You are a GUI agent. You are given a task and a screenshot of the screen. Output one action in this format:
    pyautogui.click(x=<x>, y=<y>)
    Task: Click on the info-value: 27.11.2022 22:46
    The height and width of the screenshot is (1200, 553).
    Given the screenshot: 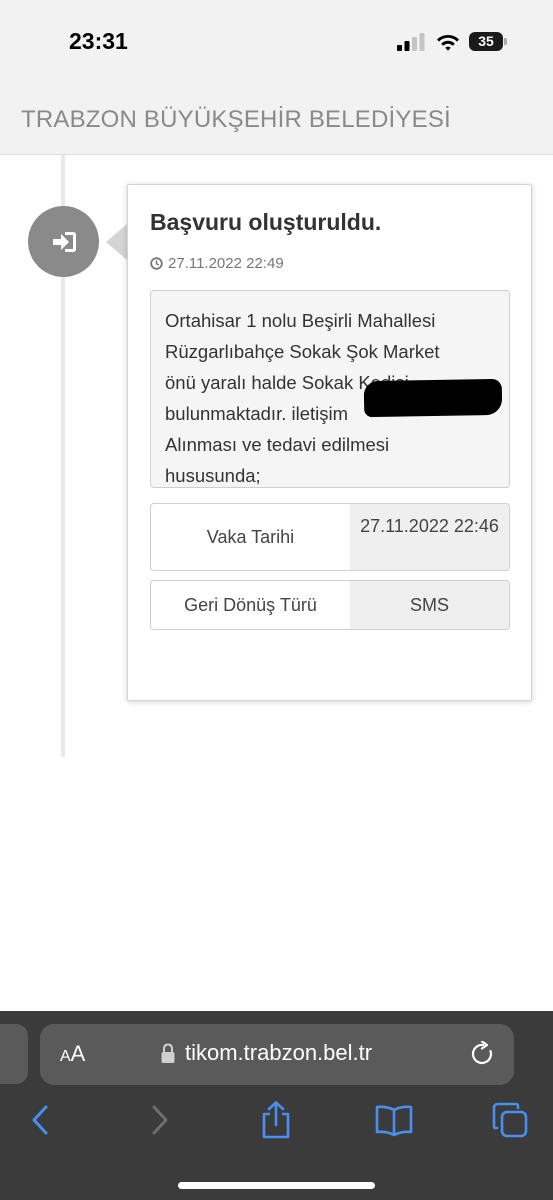 What is the action you would take?
    pyautogui.click(x=429, y=537)
    